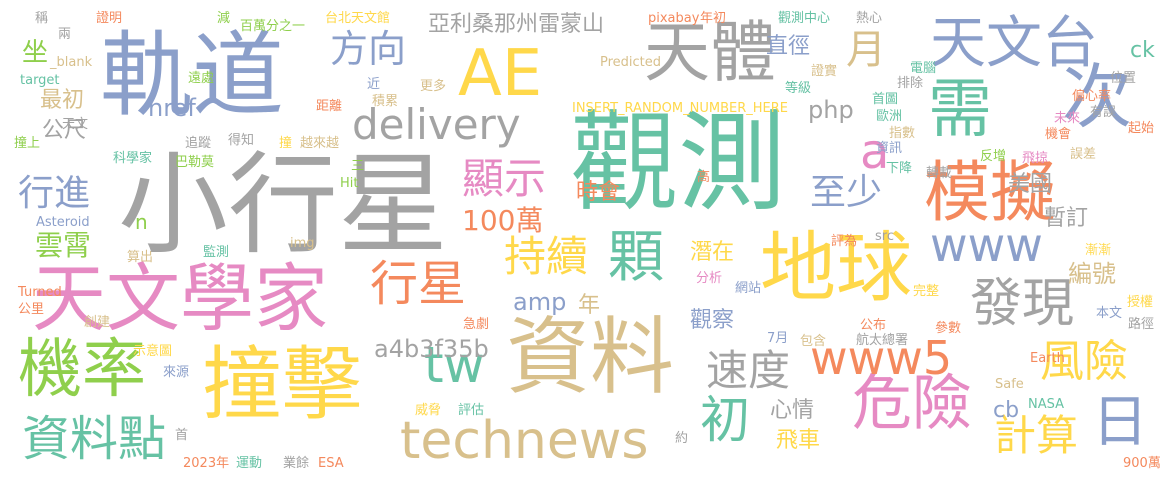  What do you see at coordinates (198, 143) in the screenshot?
I see `cloud-word: 追蹤` at bounding box center [198, 143].